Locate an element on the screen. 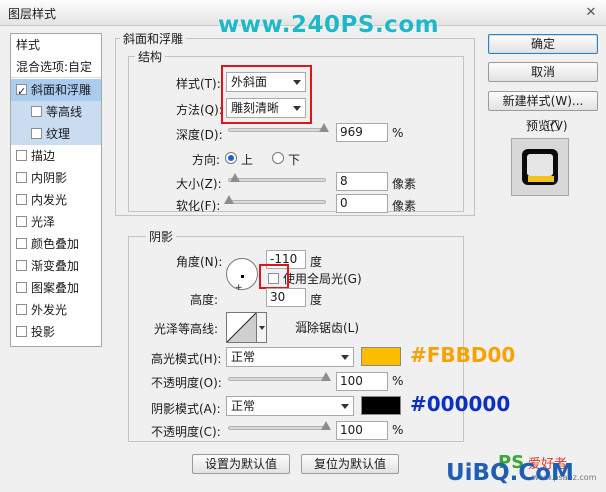 The width and height of the screenshot is (606, 492). style-item-outer-glow: 外发光 is located at coordinates (56, 310).